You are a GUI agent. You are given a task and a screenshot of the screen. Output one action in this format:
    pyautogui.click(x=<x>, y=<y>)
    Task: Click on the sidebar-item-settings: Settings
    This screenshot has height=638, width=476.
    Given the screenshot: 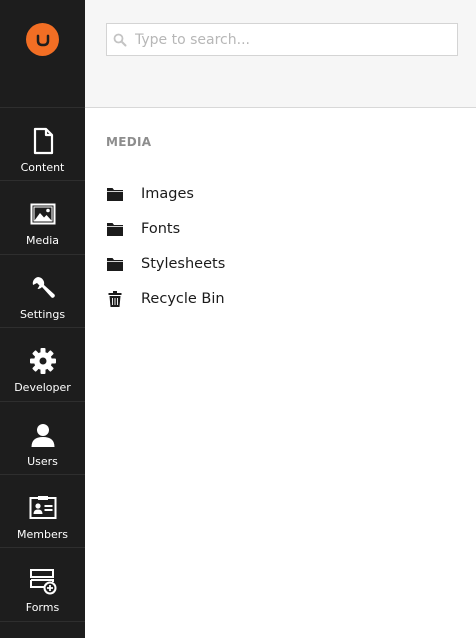 What is the action you would take?
    pyautogui.click(x=42, y=292)
    